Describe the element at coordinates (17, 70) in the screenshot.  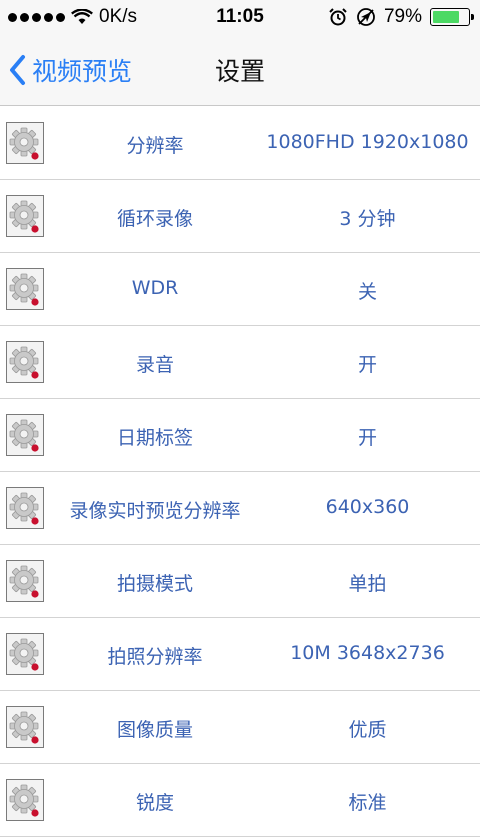
I see `chevron-left-icon` at that location.